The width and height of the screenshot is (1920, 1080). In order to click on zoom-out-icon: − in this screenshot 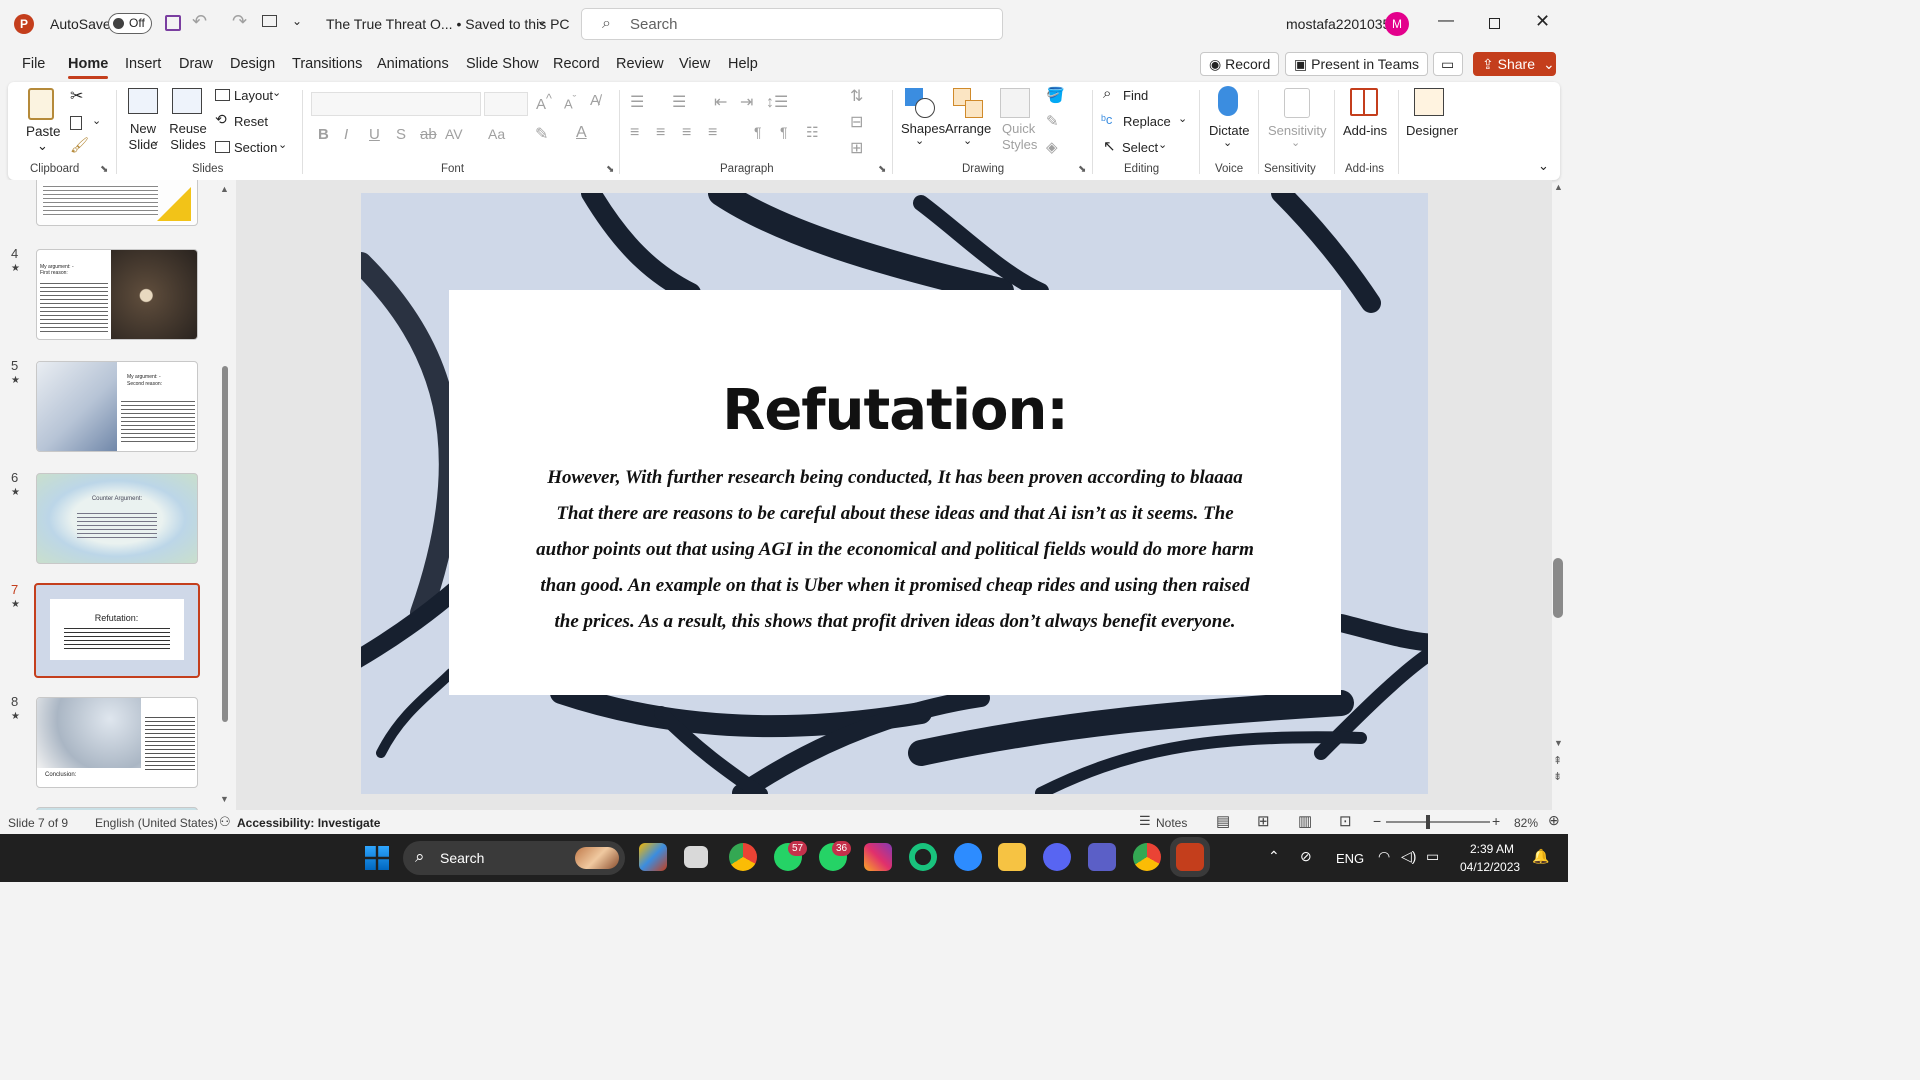, I will do `click(1377, 821)`.